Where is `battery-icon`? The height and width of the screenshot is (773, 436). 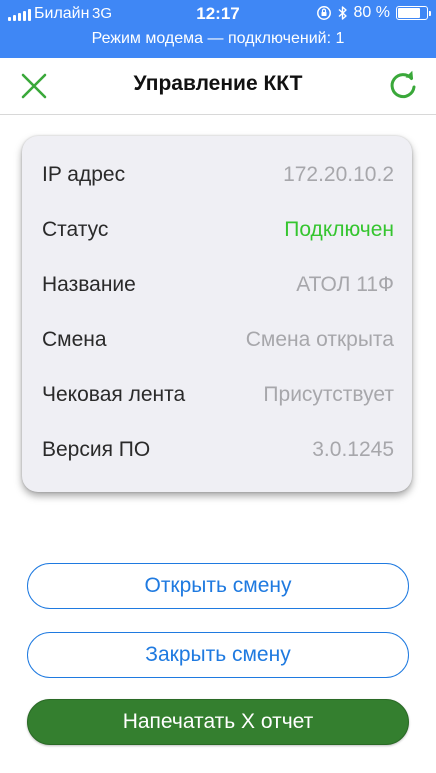
battery-icon is located at coordinates (413, 13).